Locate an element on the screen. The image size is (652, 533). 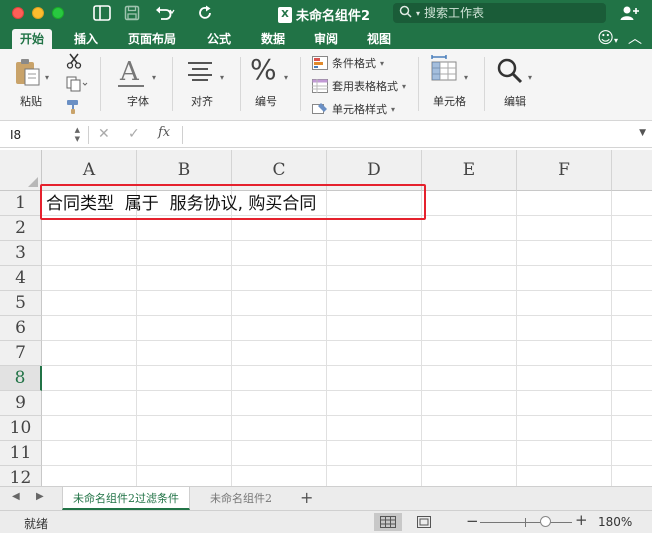
cells-group: ▾ 单元格 is located at coordinates (452, 85).